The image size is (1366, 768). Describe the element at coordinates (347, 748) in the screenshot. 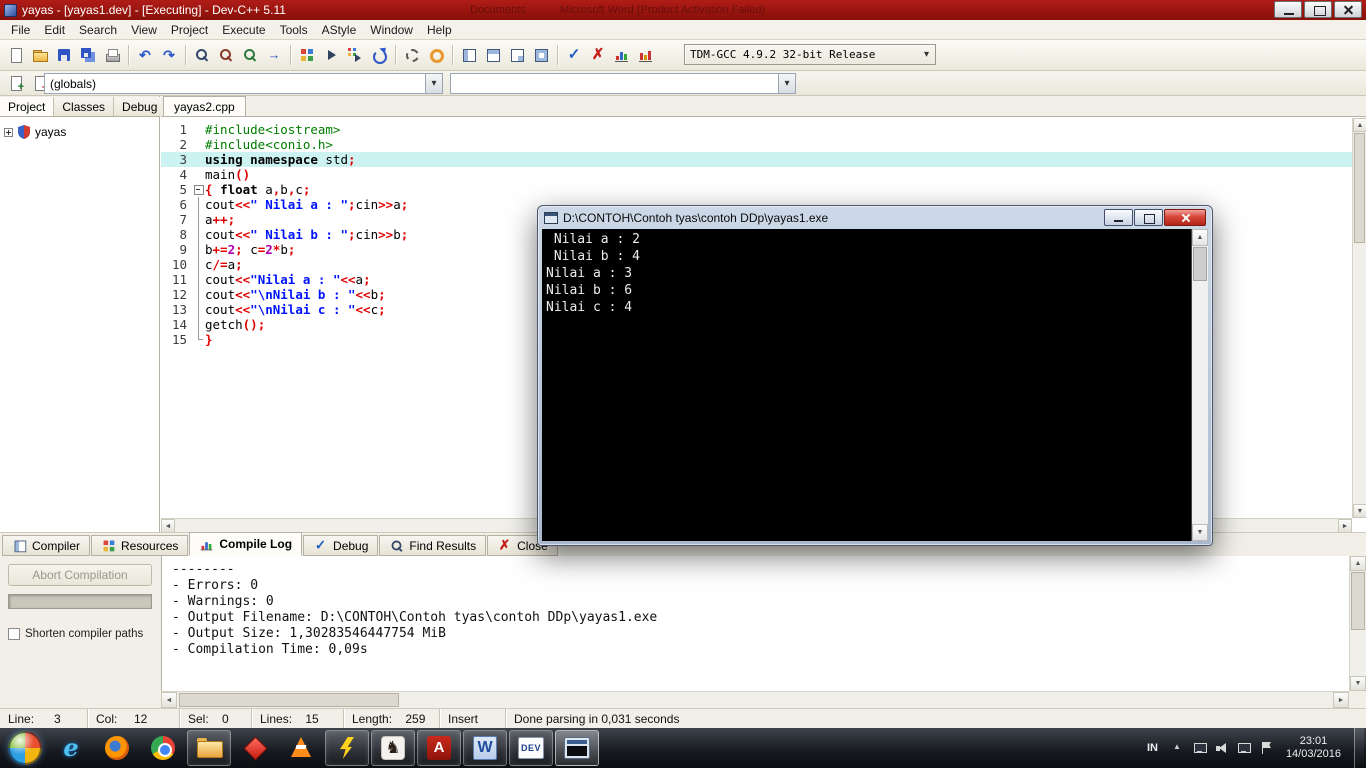

I see `taskbar-winamp` at that location.